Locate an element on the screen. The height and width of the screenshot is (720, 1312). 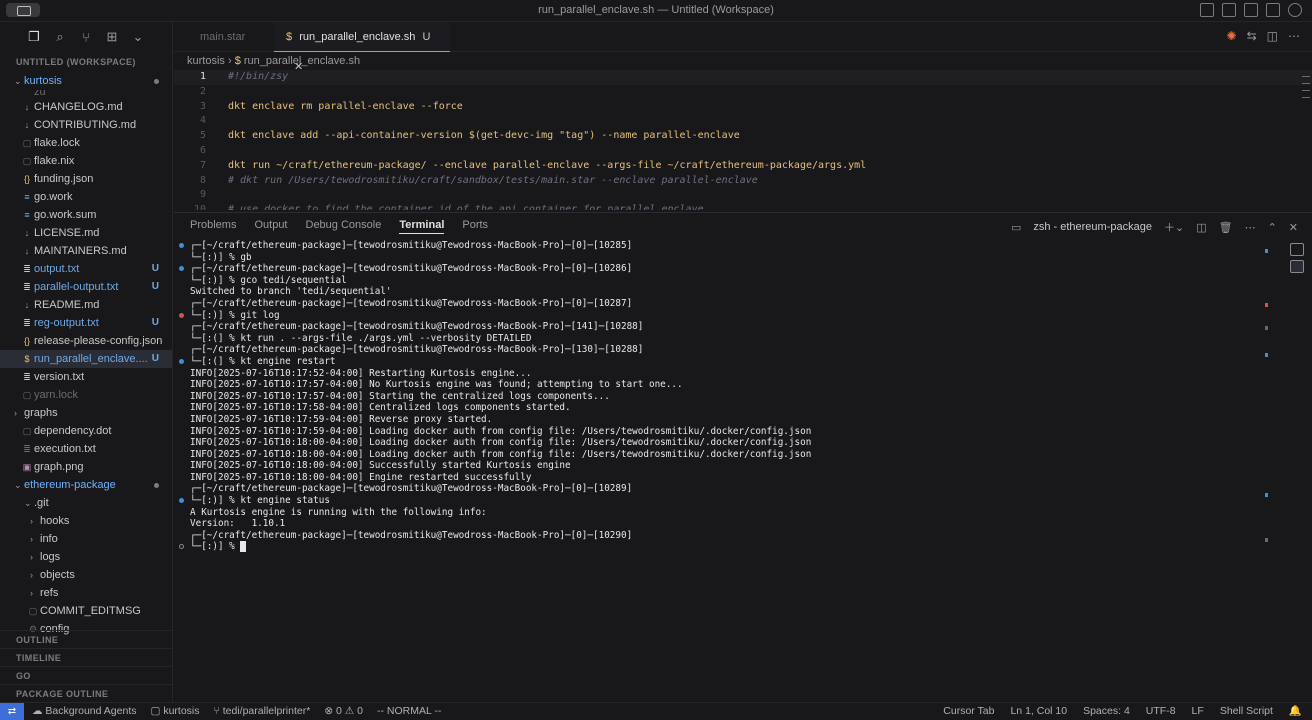
code-line: 1 #!/bin/zsy is located at coordinates (743, 77).